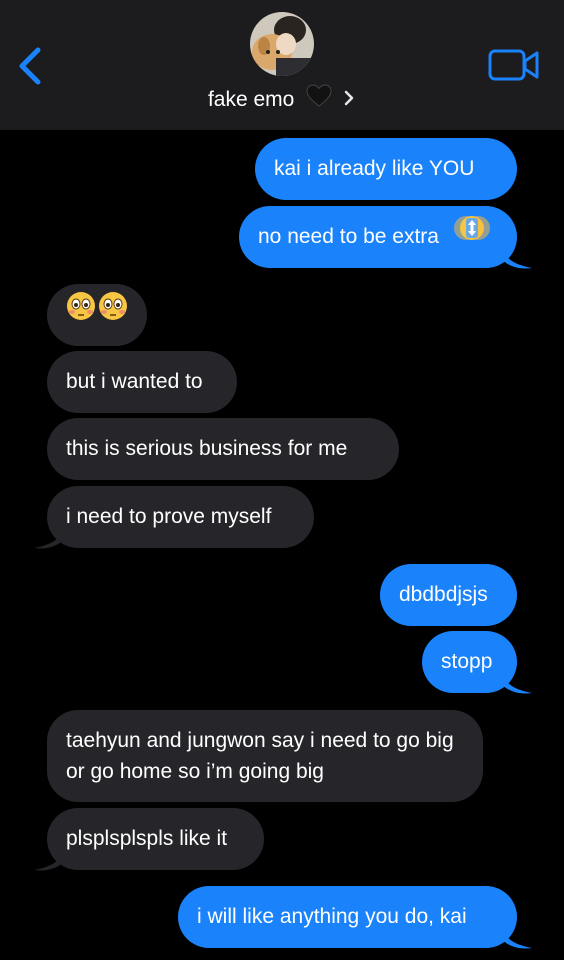 The height and width of the screenshot is (960, 564). What do you see at coordinates (134, 381) in the screenshot?
I see `message-text: but i wanted to` at bounding box center [134, 381].